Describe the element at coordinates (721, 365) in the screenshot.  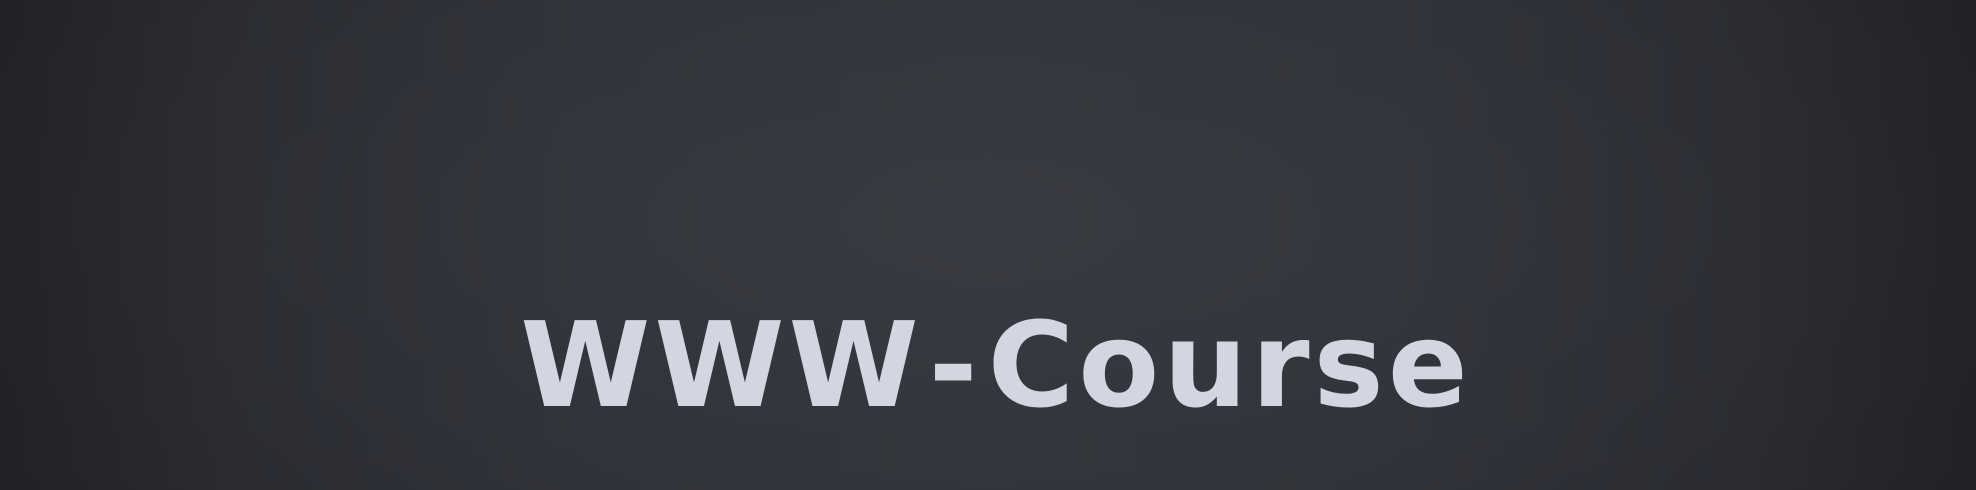
I see `title-part-www: WWW` at that location.